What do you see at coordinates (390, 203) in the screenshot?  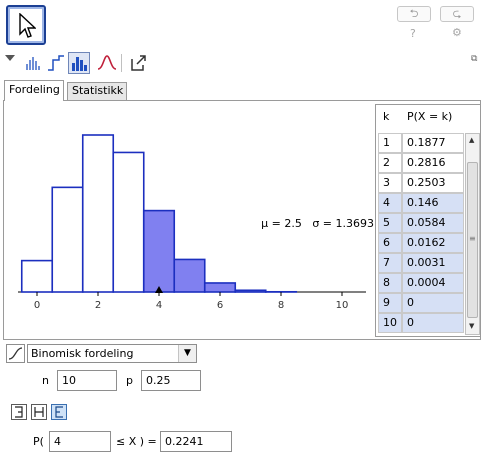 I see `table-cell-k: 4` at bounding box center [390, 203].